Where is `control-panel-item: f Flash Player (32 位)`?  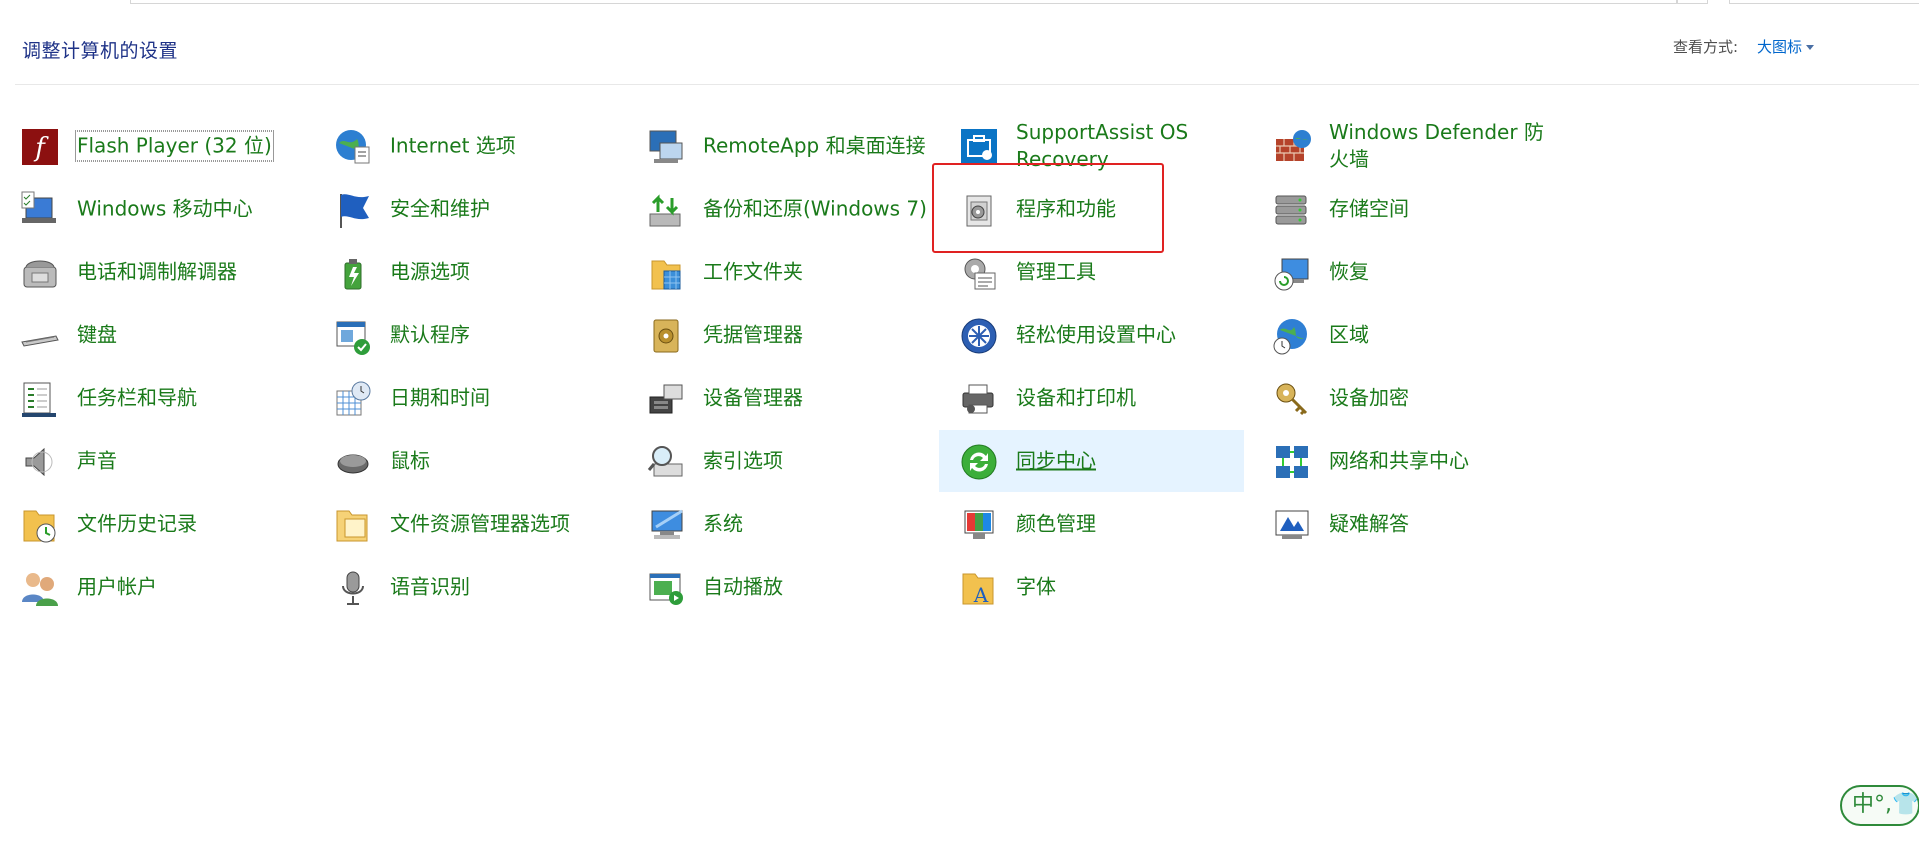
control-panel-item: f Flash Player (32 位) is located at coordinates (152, 146).